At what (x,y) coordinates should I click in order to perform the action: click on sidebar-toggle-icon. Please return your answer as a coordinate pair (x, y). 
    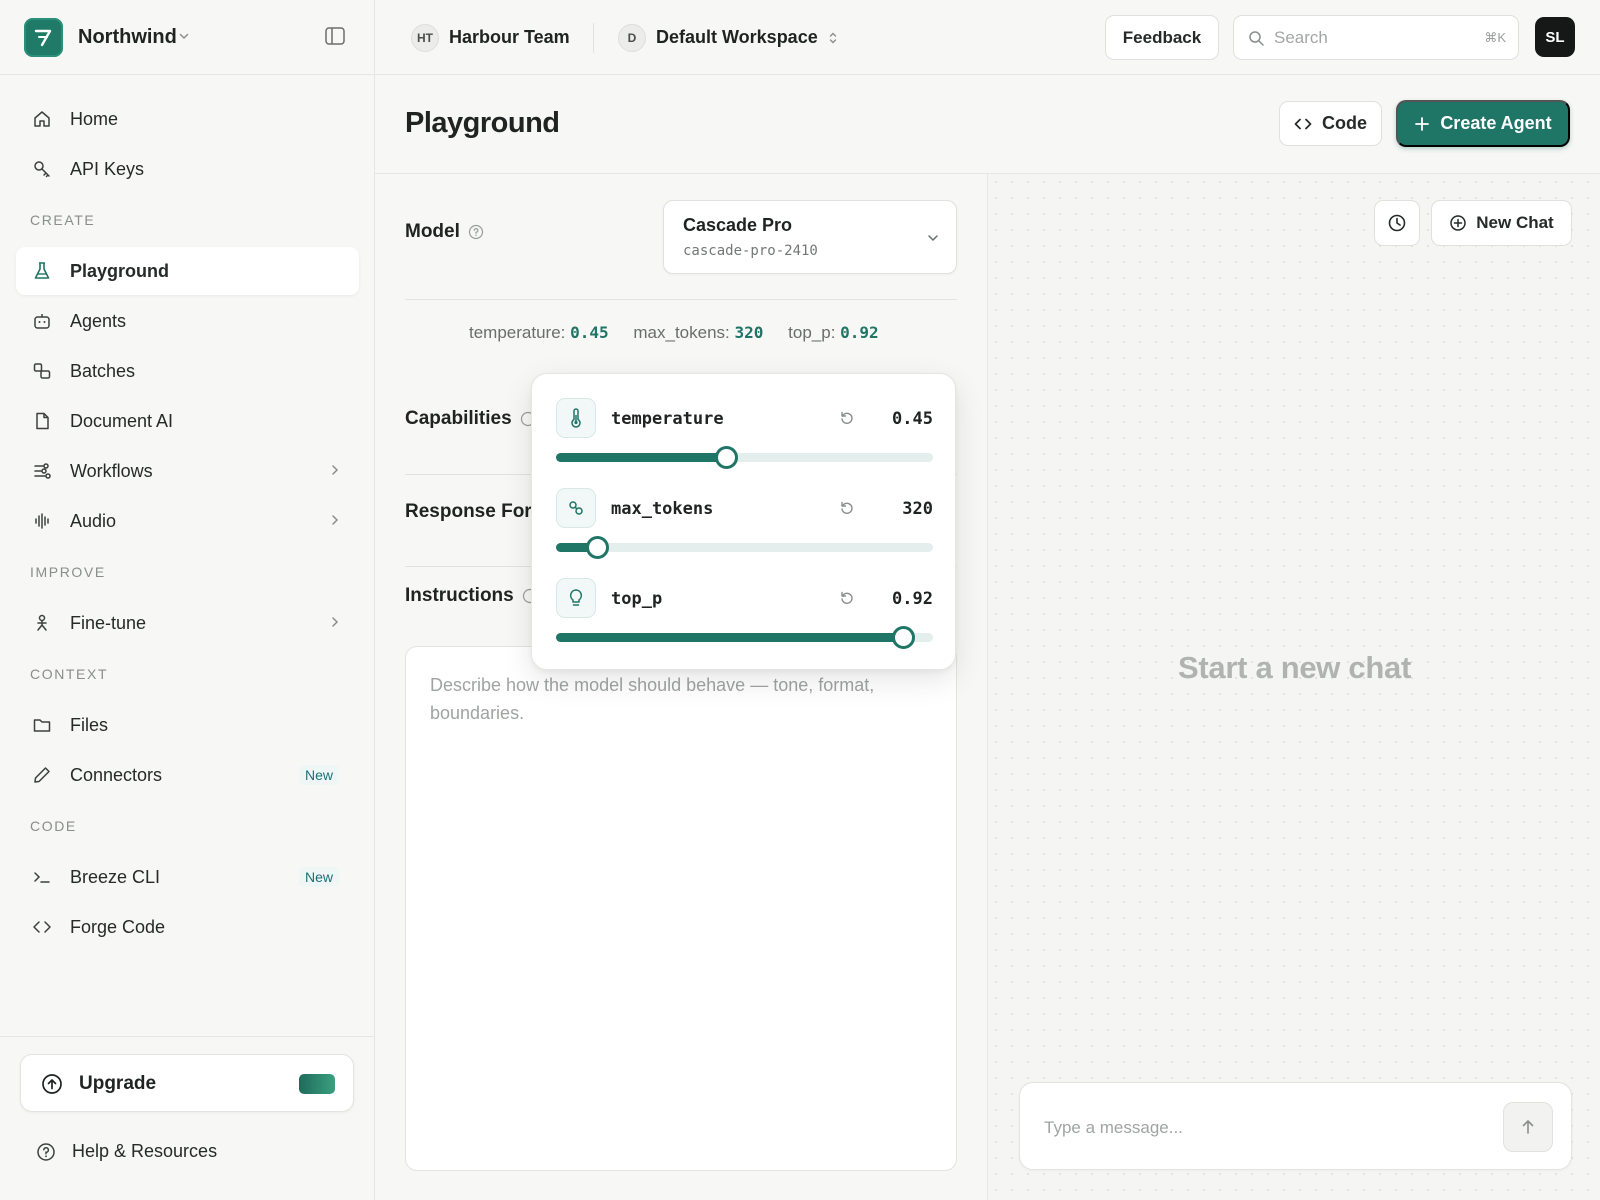
    Looking at the image, I should click on (335, 36).